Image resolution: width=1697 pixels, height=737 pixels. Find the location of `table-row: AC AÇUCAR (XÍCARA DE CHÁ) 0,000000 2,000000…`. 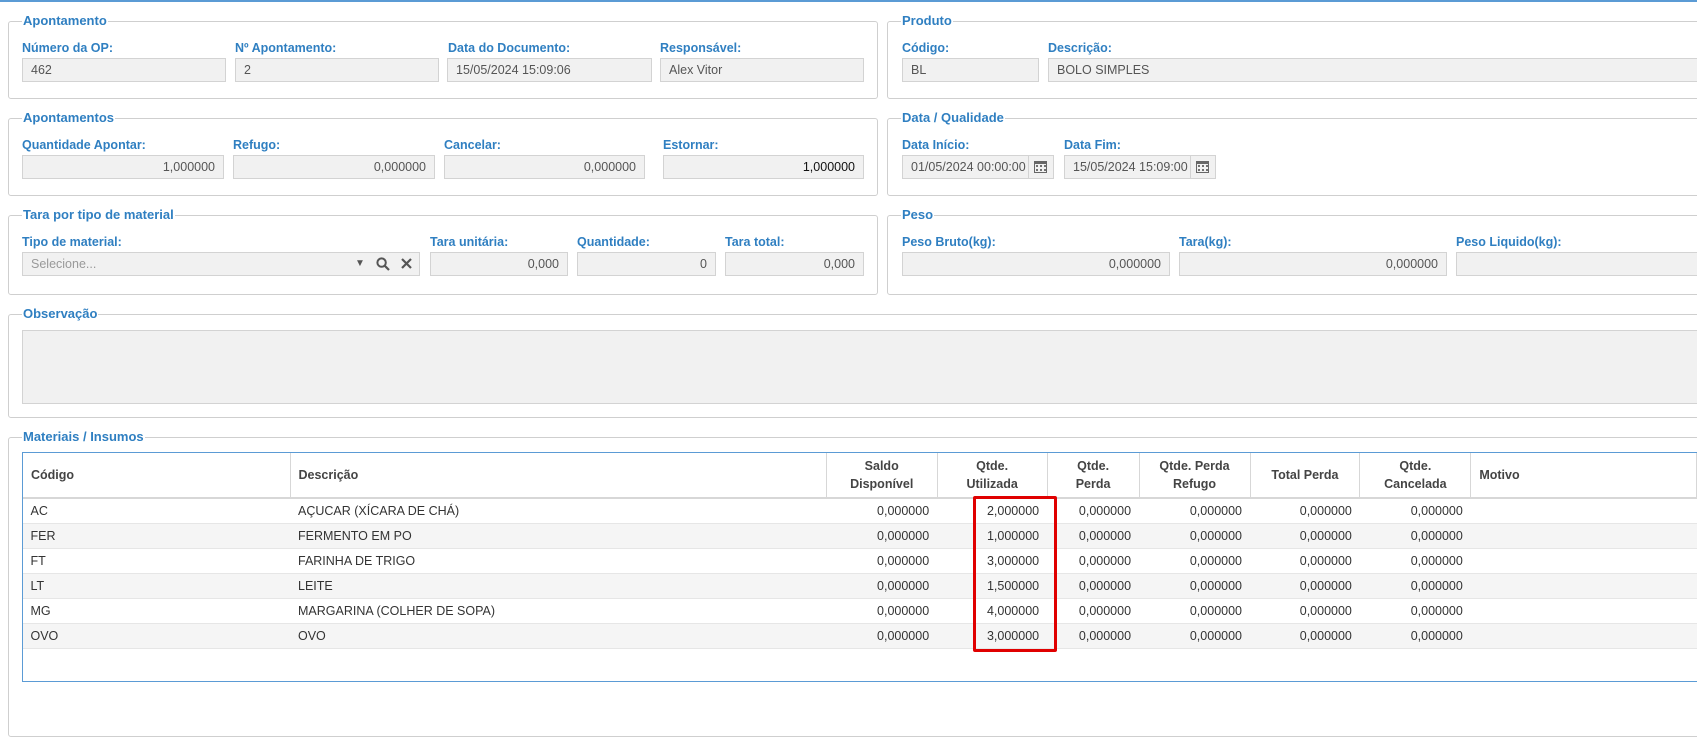

table-row: AC AÇUCAR (XÍCARA DE CHÁ) 0,000000 2,000000… is located at coordinates (859, 511).